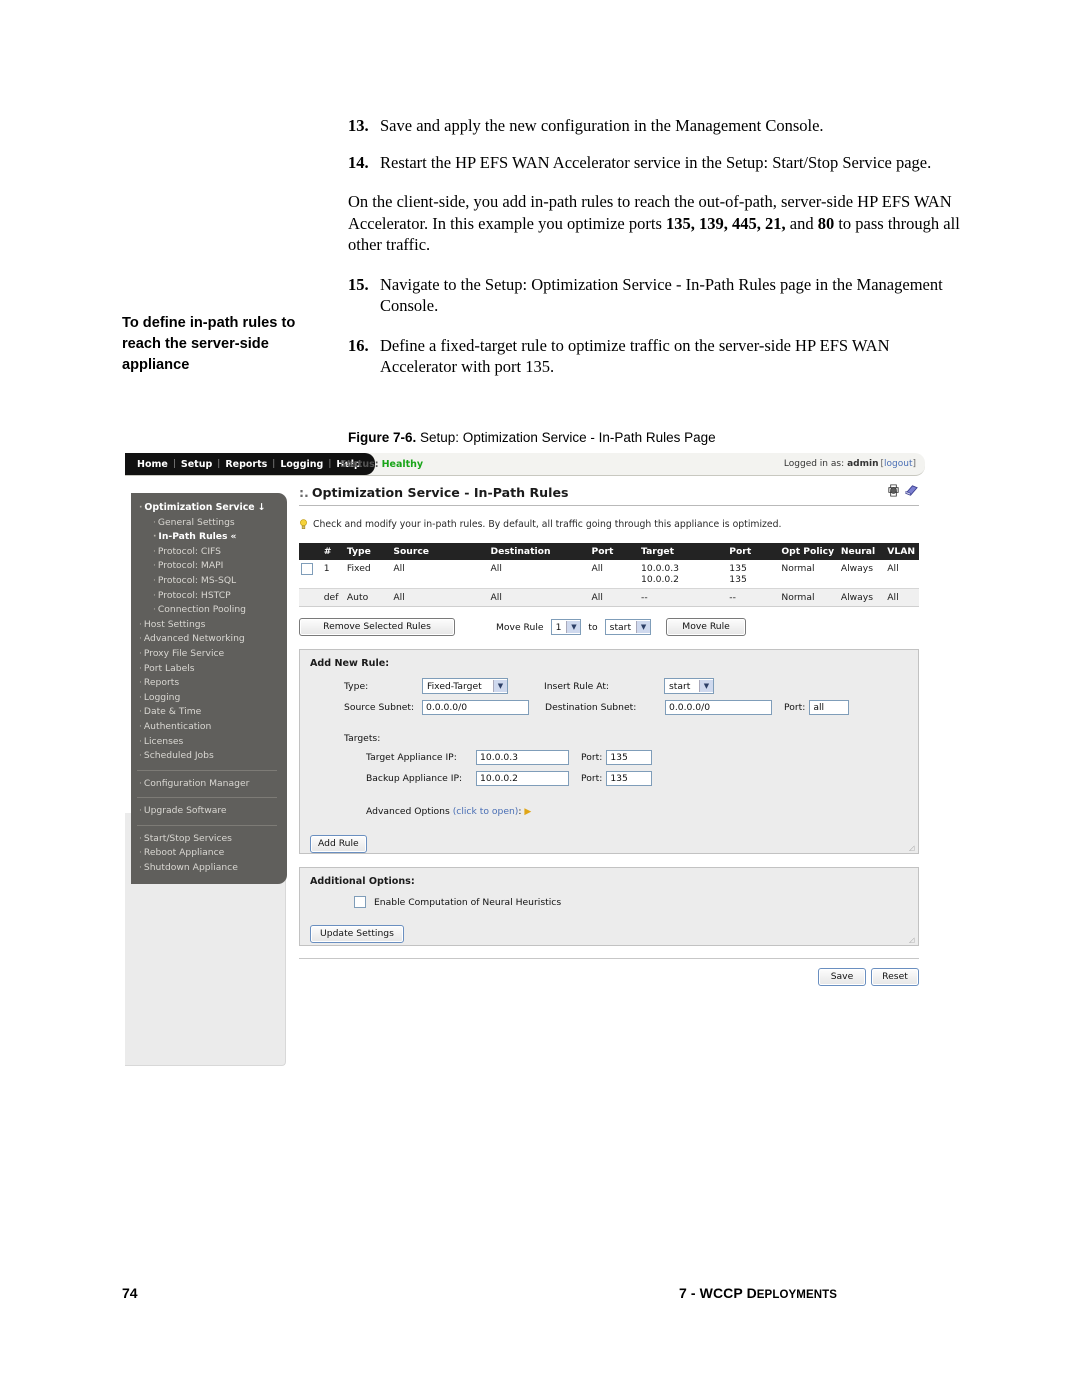 The height and width of the screenshot is (1397, 1080). I want to click on sidebar-item-protocol-mapi: · Protocol: MAPI, so click(209, 566).